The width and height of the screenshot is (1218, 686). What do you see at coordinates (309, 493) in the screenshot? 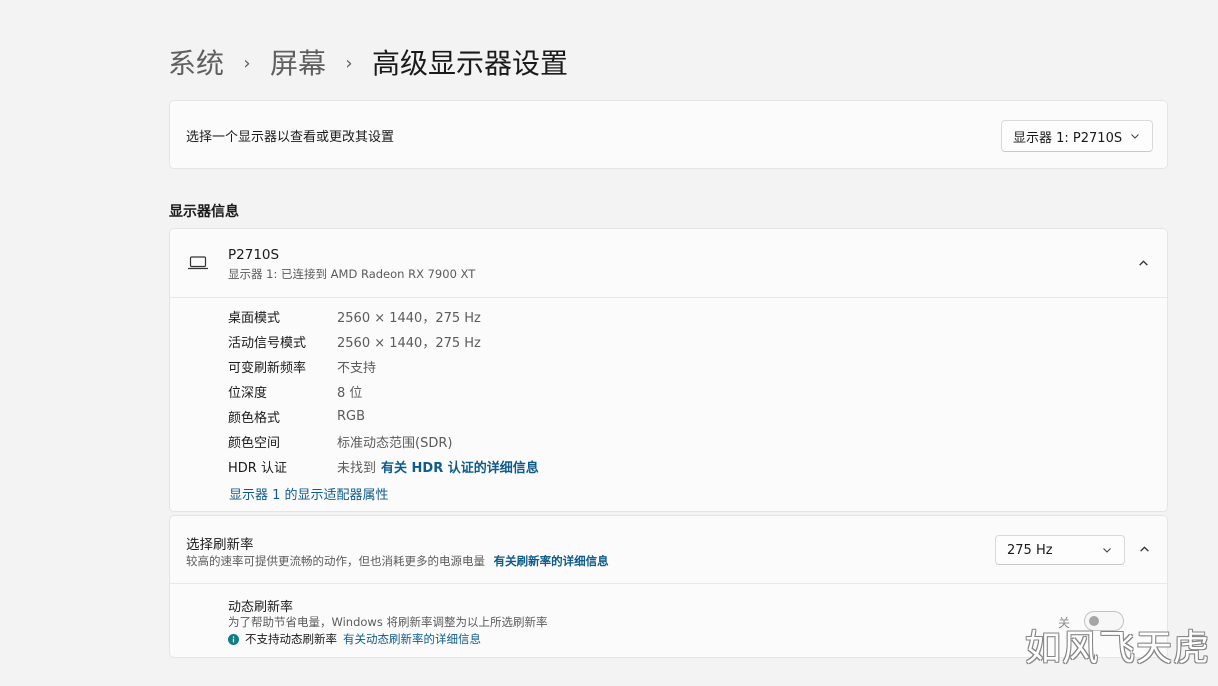
I see `display-adapter-properties-link: 显示器 1 的显示适配器属性` at bounding box center [309, 493].